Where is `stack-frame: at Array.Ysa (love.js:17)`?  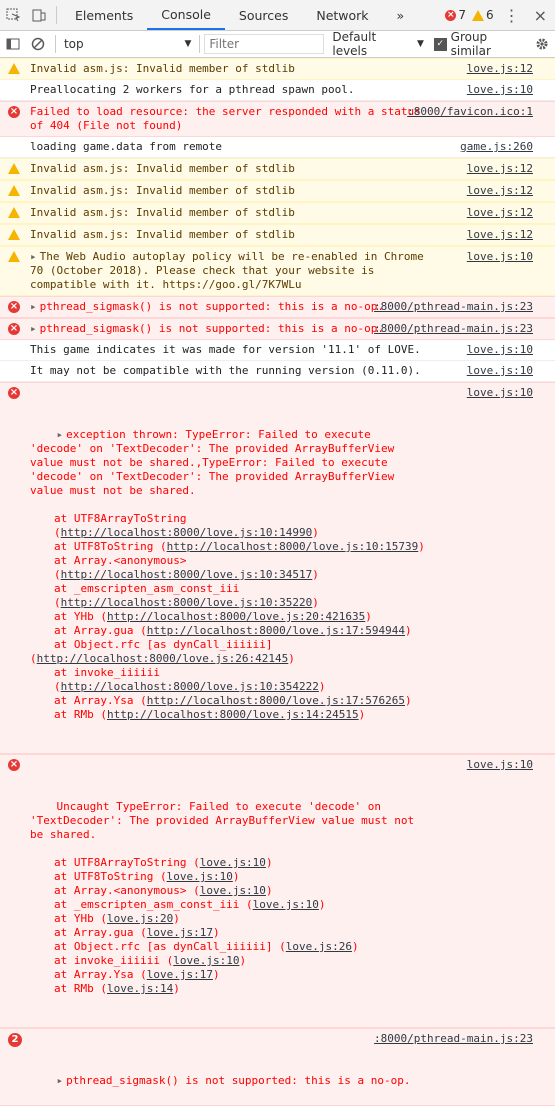 stack-frame: at Array.Ysa (love.js:17) is located at coordinates (227, 975).